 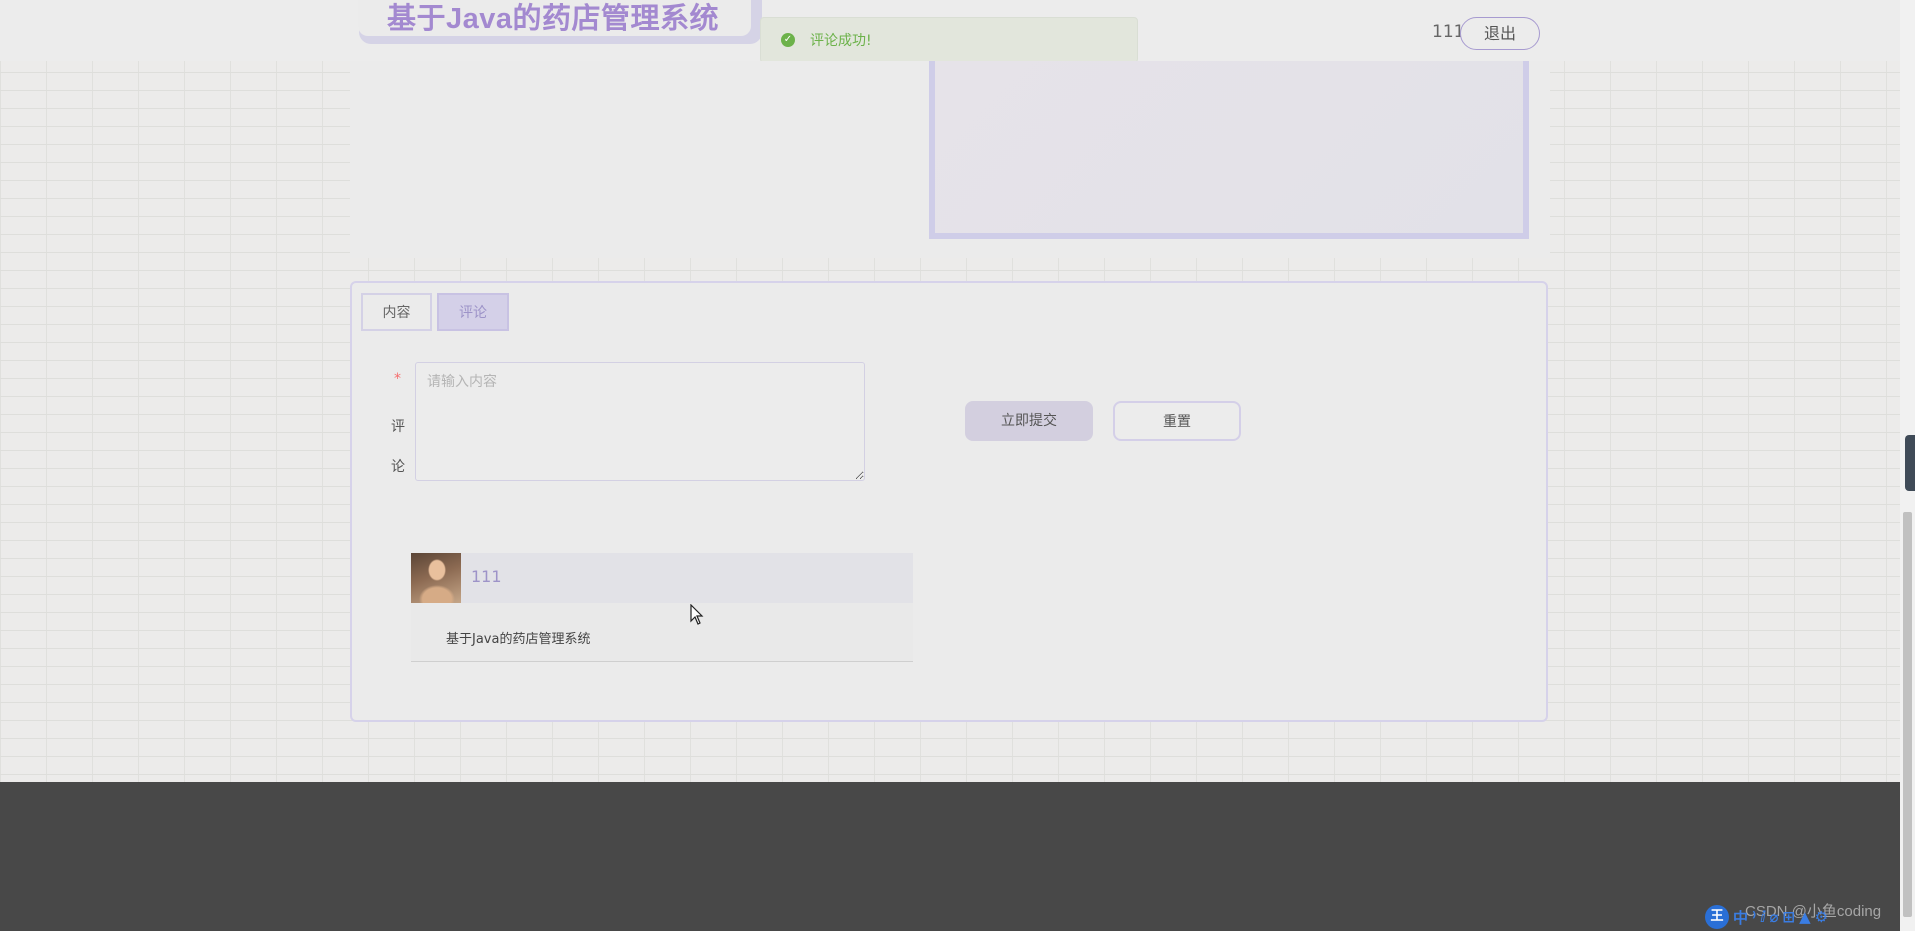 I want to click on site-title: 基于Java的药店管理系统, so click(x=553, y=19).